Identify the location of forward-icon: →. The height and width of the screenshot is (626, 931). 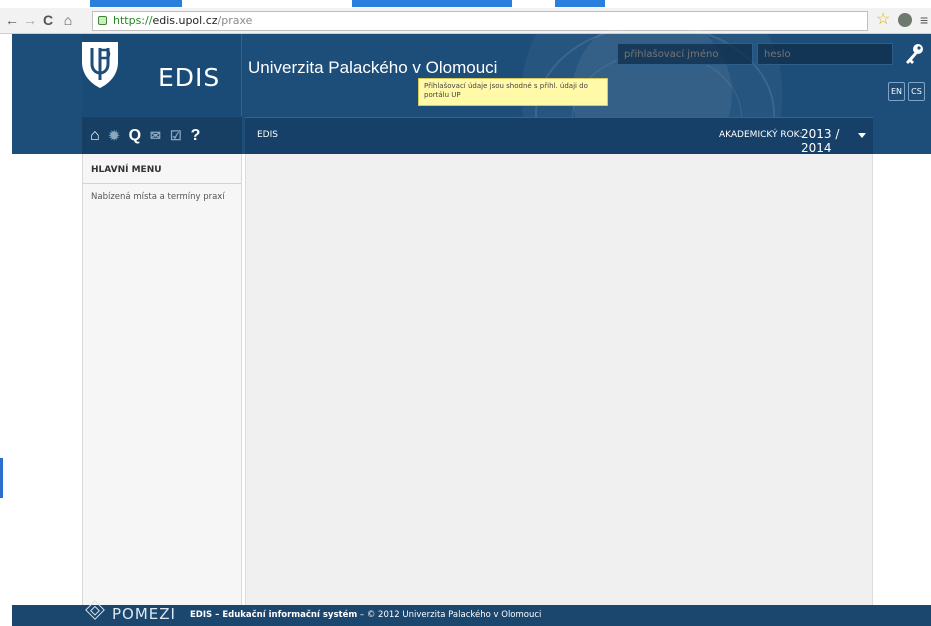
(30, 20).